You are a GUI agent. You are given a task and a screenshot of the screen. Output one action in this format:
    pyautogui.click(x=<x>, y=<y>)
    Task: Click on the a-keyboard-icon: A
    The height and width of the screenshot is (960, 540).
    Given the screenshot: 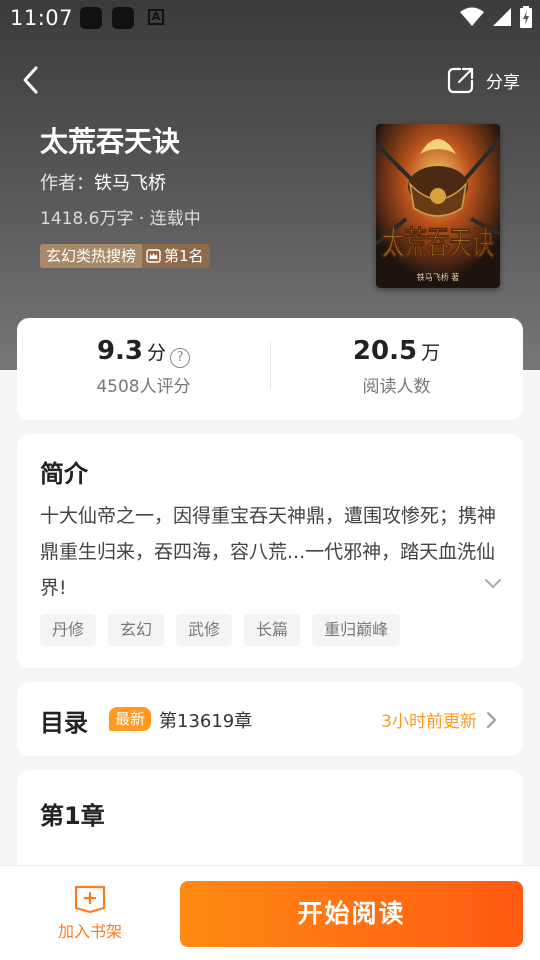 What is the action you would take?
    pyautogui.click(x=156, y=17)
    